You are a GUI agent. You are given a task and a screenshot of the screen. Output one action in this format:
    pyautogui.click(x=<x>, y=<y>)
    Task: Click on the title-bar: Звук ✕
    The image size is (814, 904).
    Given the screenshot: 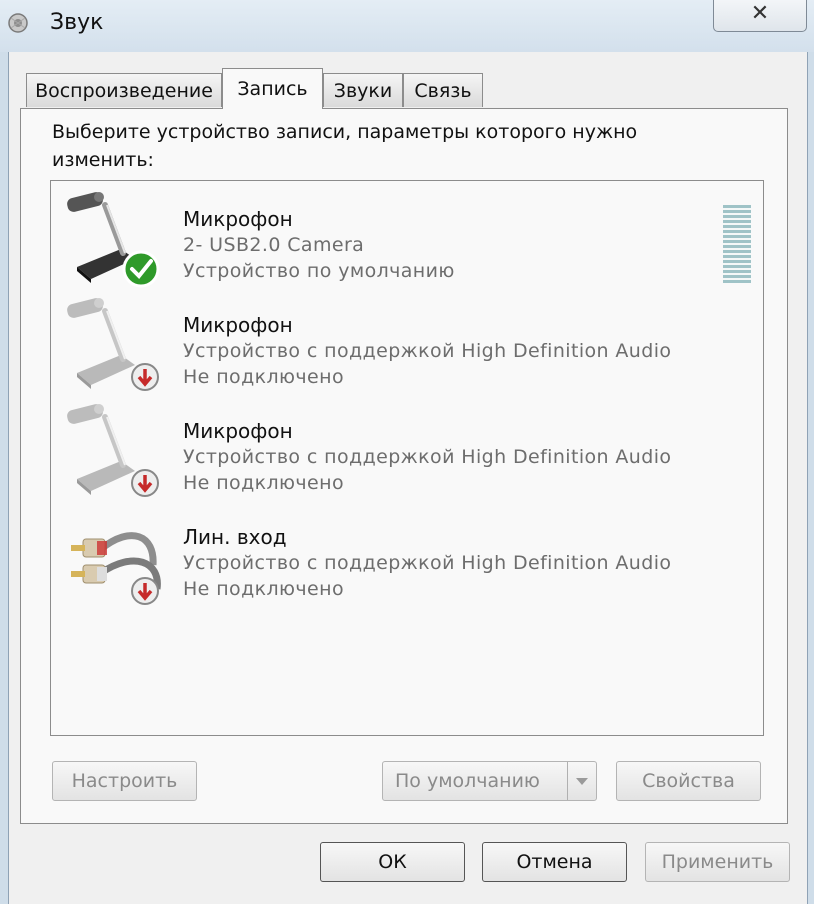 What is the action you would take?
    pyautogui.click(x=407, y=26)
    